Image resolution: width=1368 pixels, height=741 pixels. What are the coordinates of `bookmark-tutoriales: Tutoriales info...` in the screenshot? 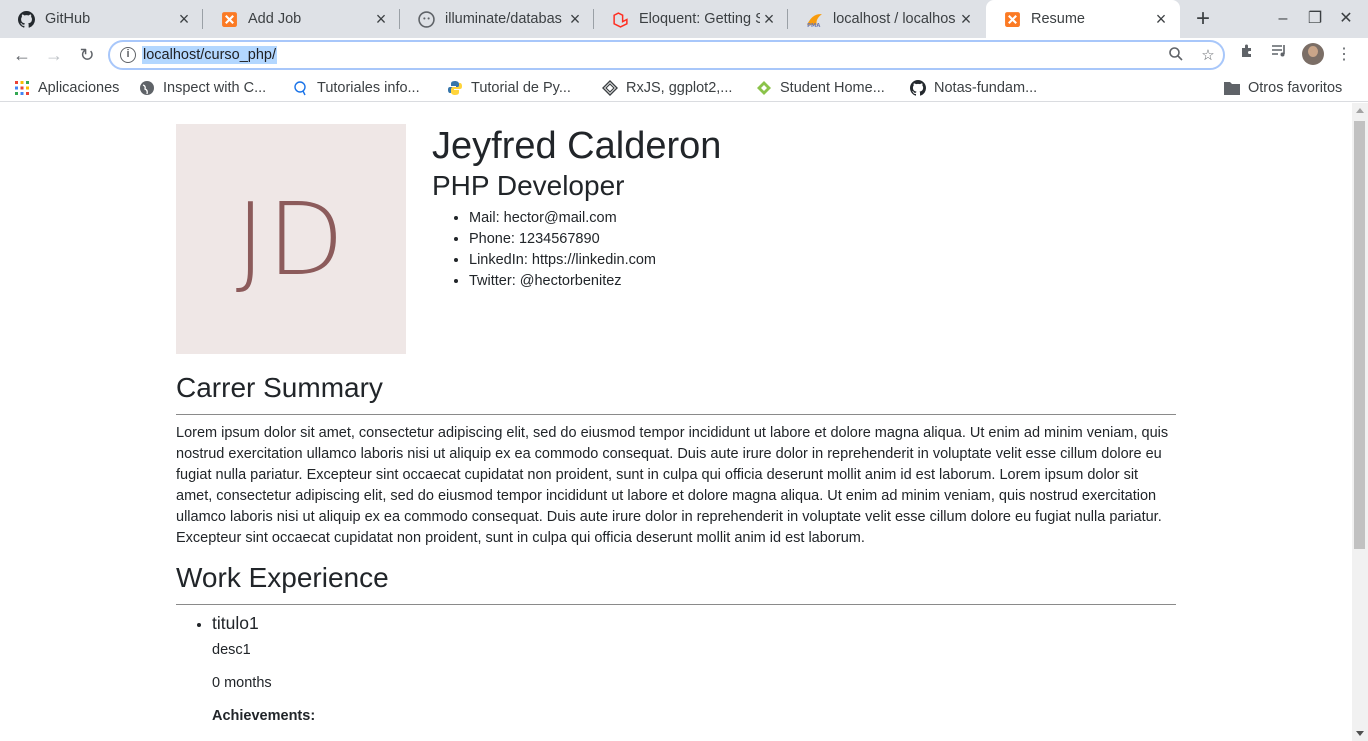 It's located at (356, 88).